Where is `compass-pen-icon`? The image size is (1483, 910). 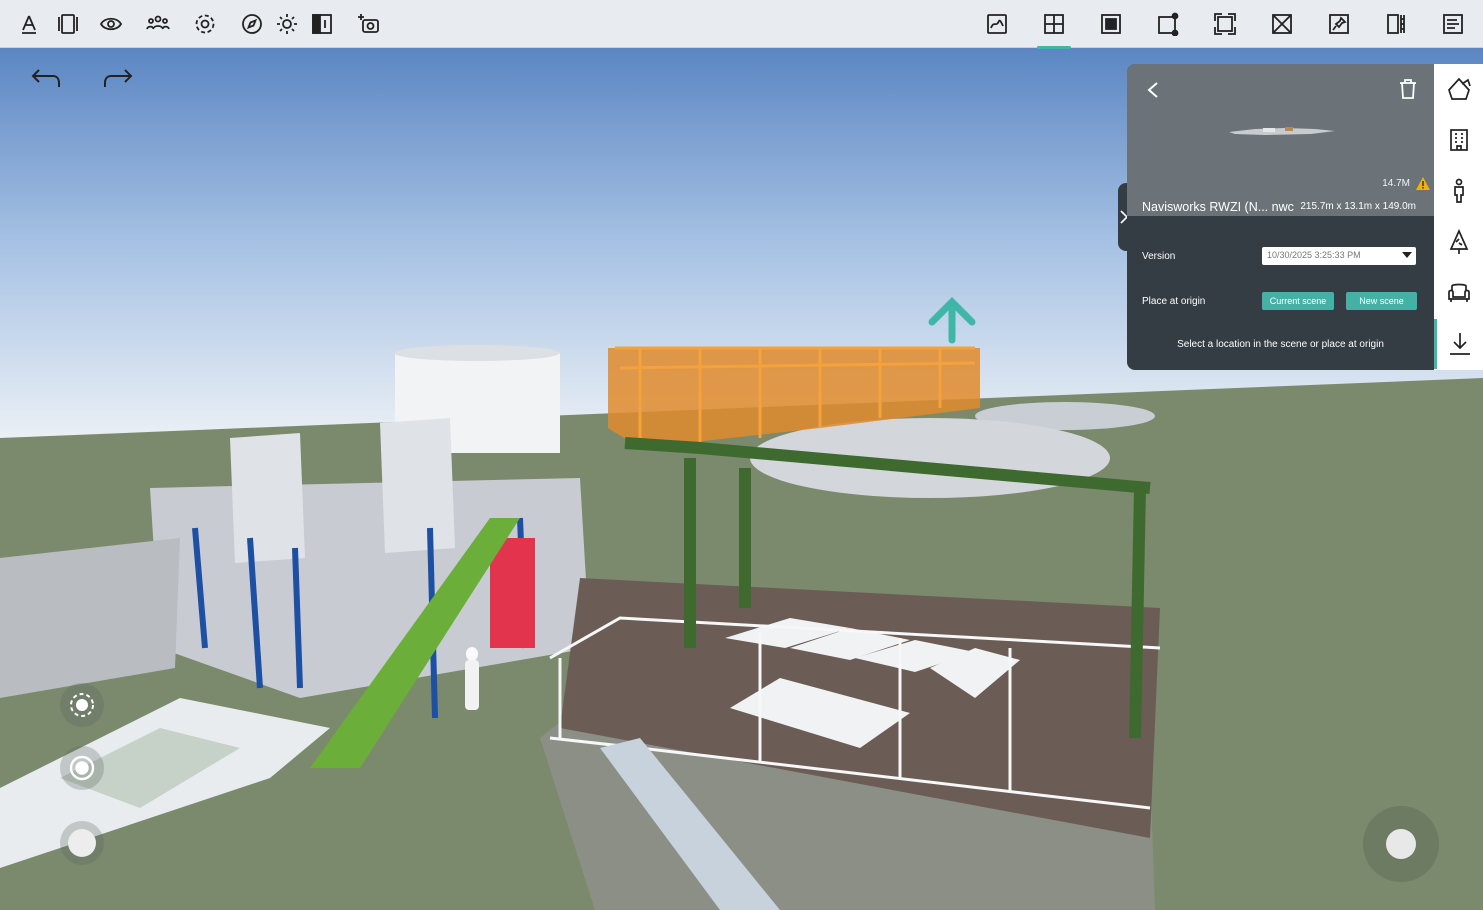 compass-pen-icon is located at coordinates (29, 24).